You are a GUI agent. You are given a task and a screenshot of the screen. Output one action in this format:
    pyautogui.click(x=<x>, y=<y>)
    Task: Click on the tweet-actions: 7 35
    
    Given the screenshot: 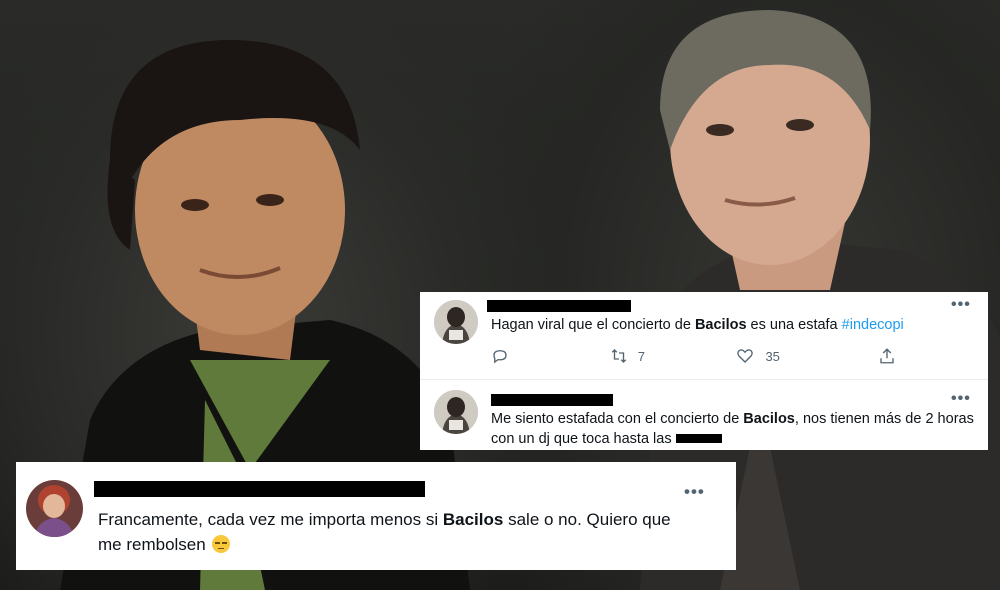 What is the action you would take?
    pyautogui.click(x=693, y=356)
    